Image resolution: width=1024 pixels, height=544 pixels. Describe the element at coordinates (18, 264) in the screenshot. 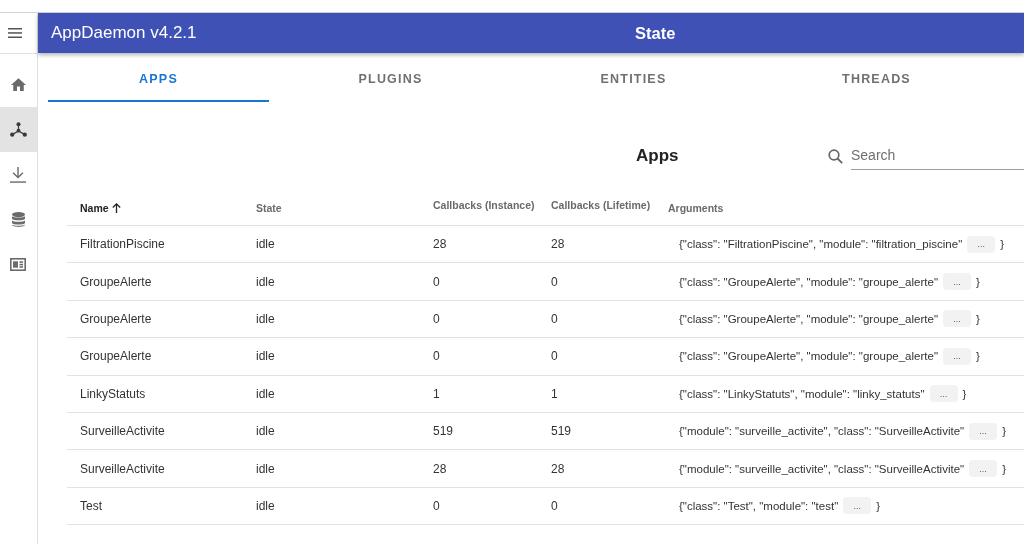

I see `card-list-icon` at that location.